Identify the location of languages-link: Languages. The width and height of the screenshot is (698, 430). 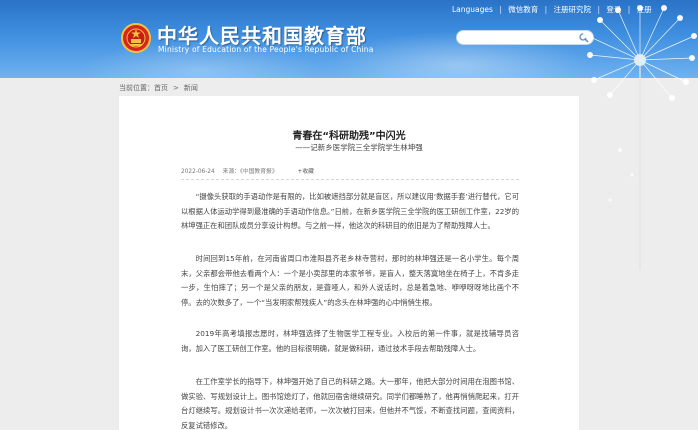
(472, 9).